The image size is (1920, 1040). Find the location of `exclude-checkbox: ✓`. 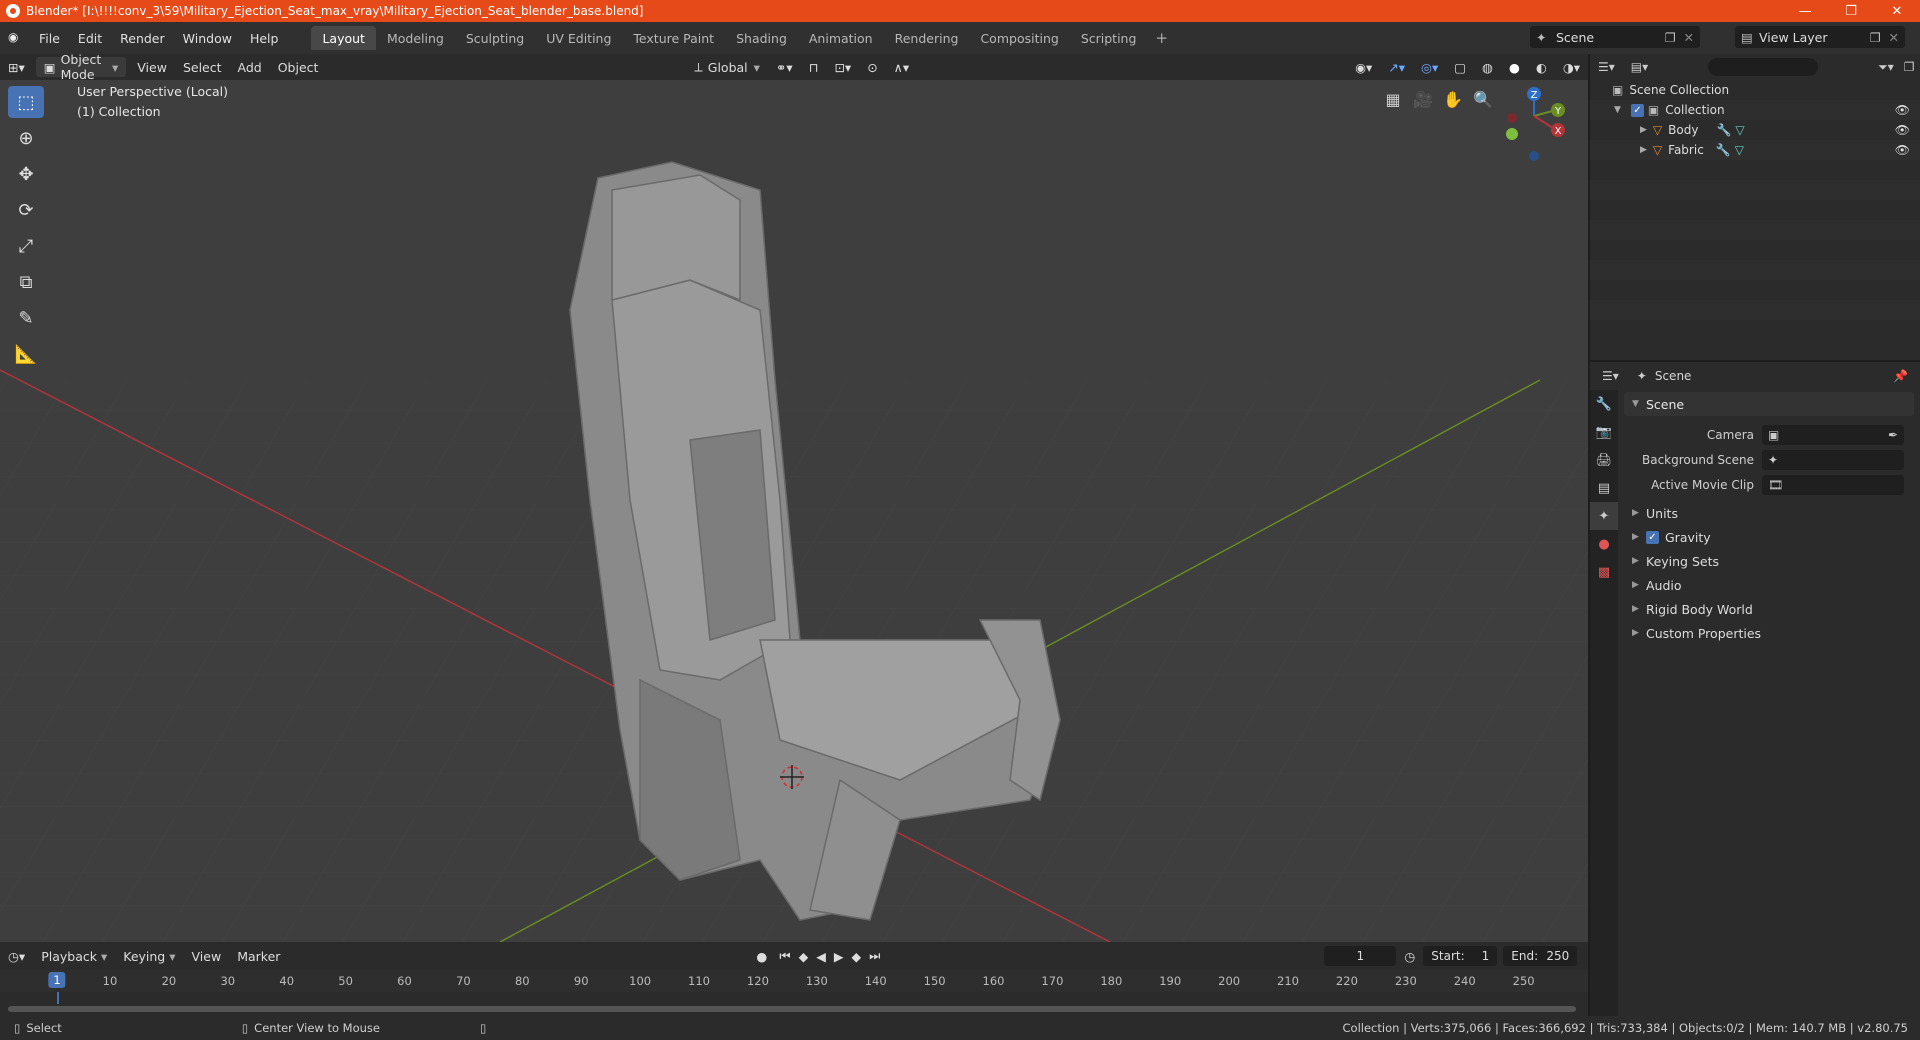

exclude-checkbox: ✓ is located at coordinates (1637, 110).